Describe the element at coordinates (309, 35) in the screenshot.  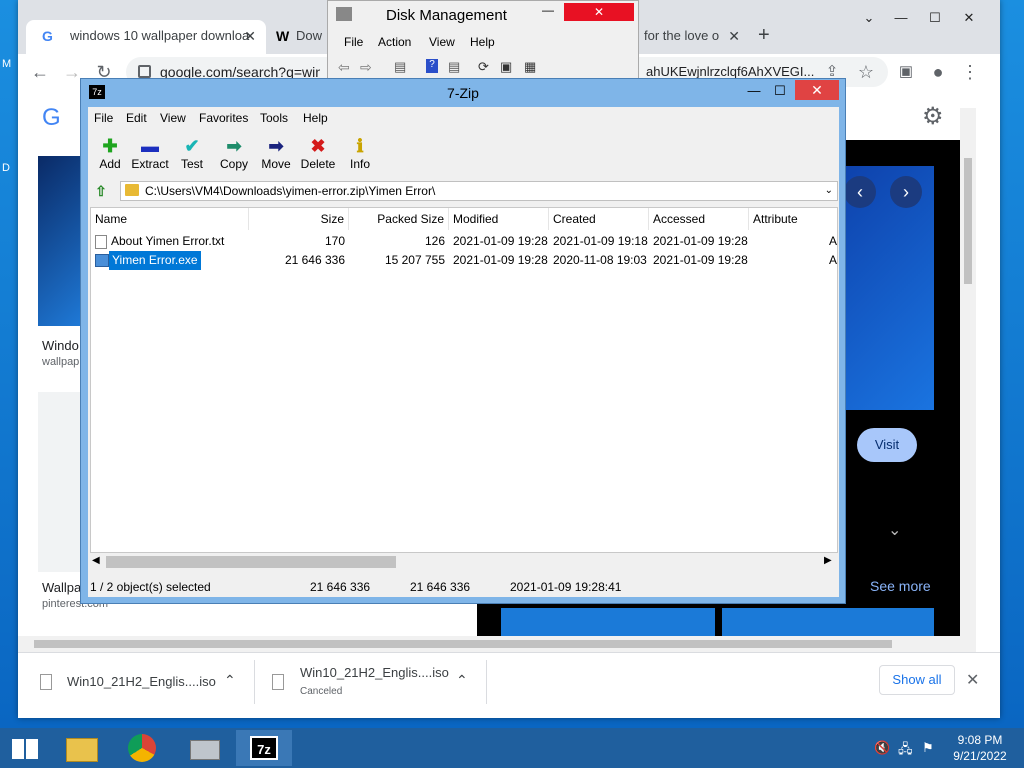
I see `tab-label: Dow` at that location.